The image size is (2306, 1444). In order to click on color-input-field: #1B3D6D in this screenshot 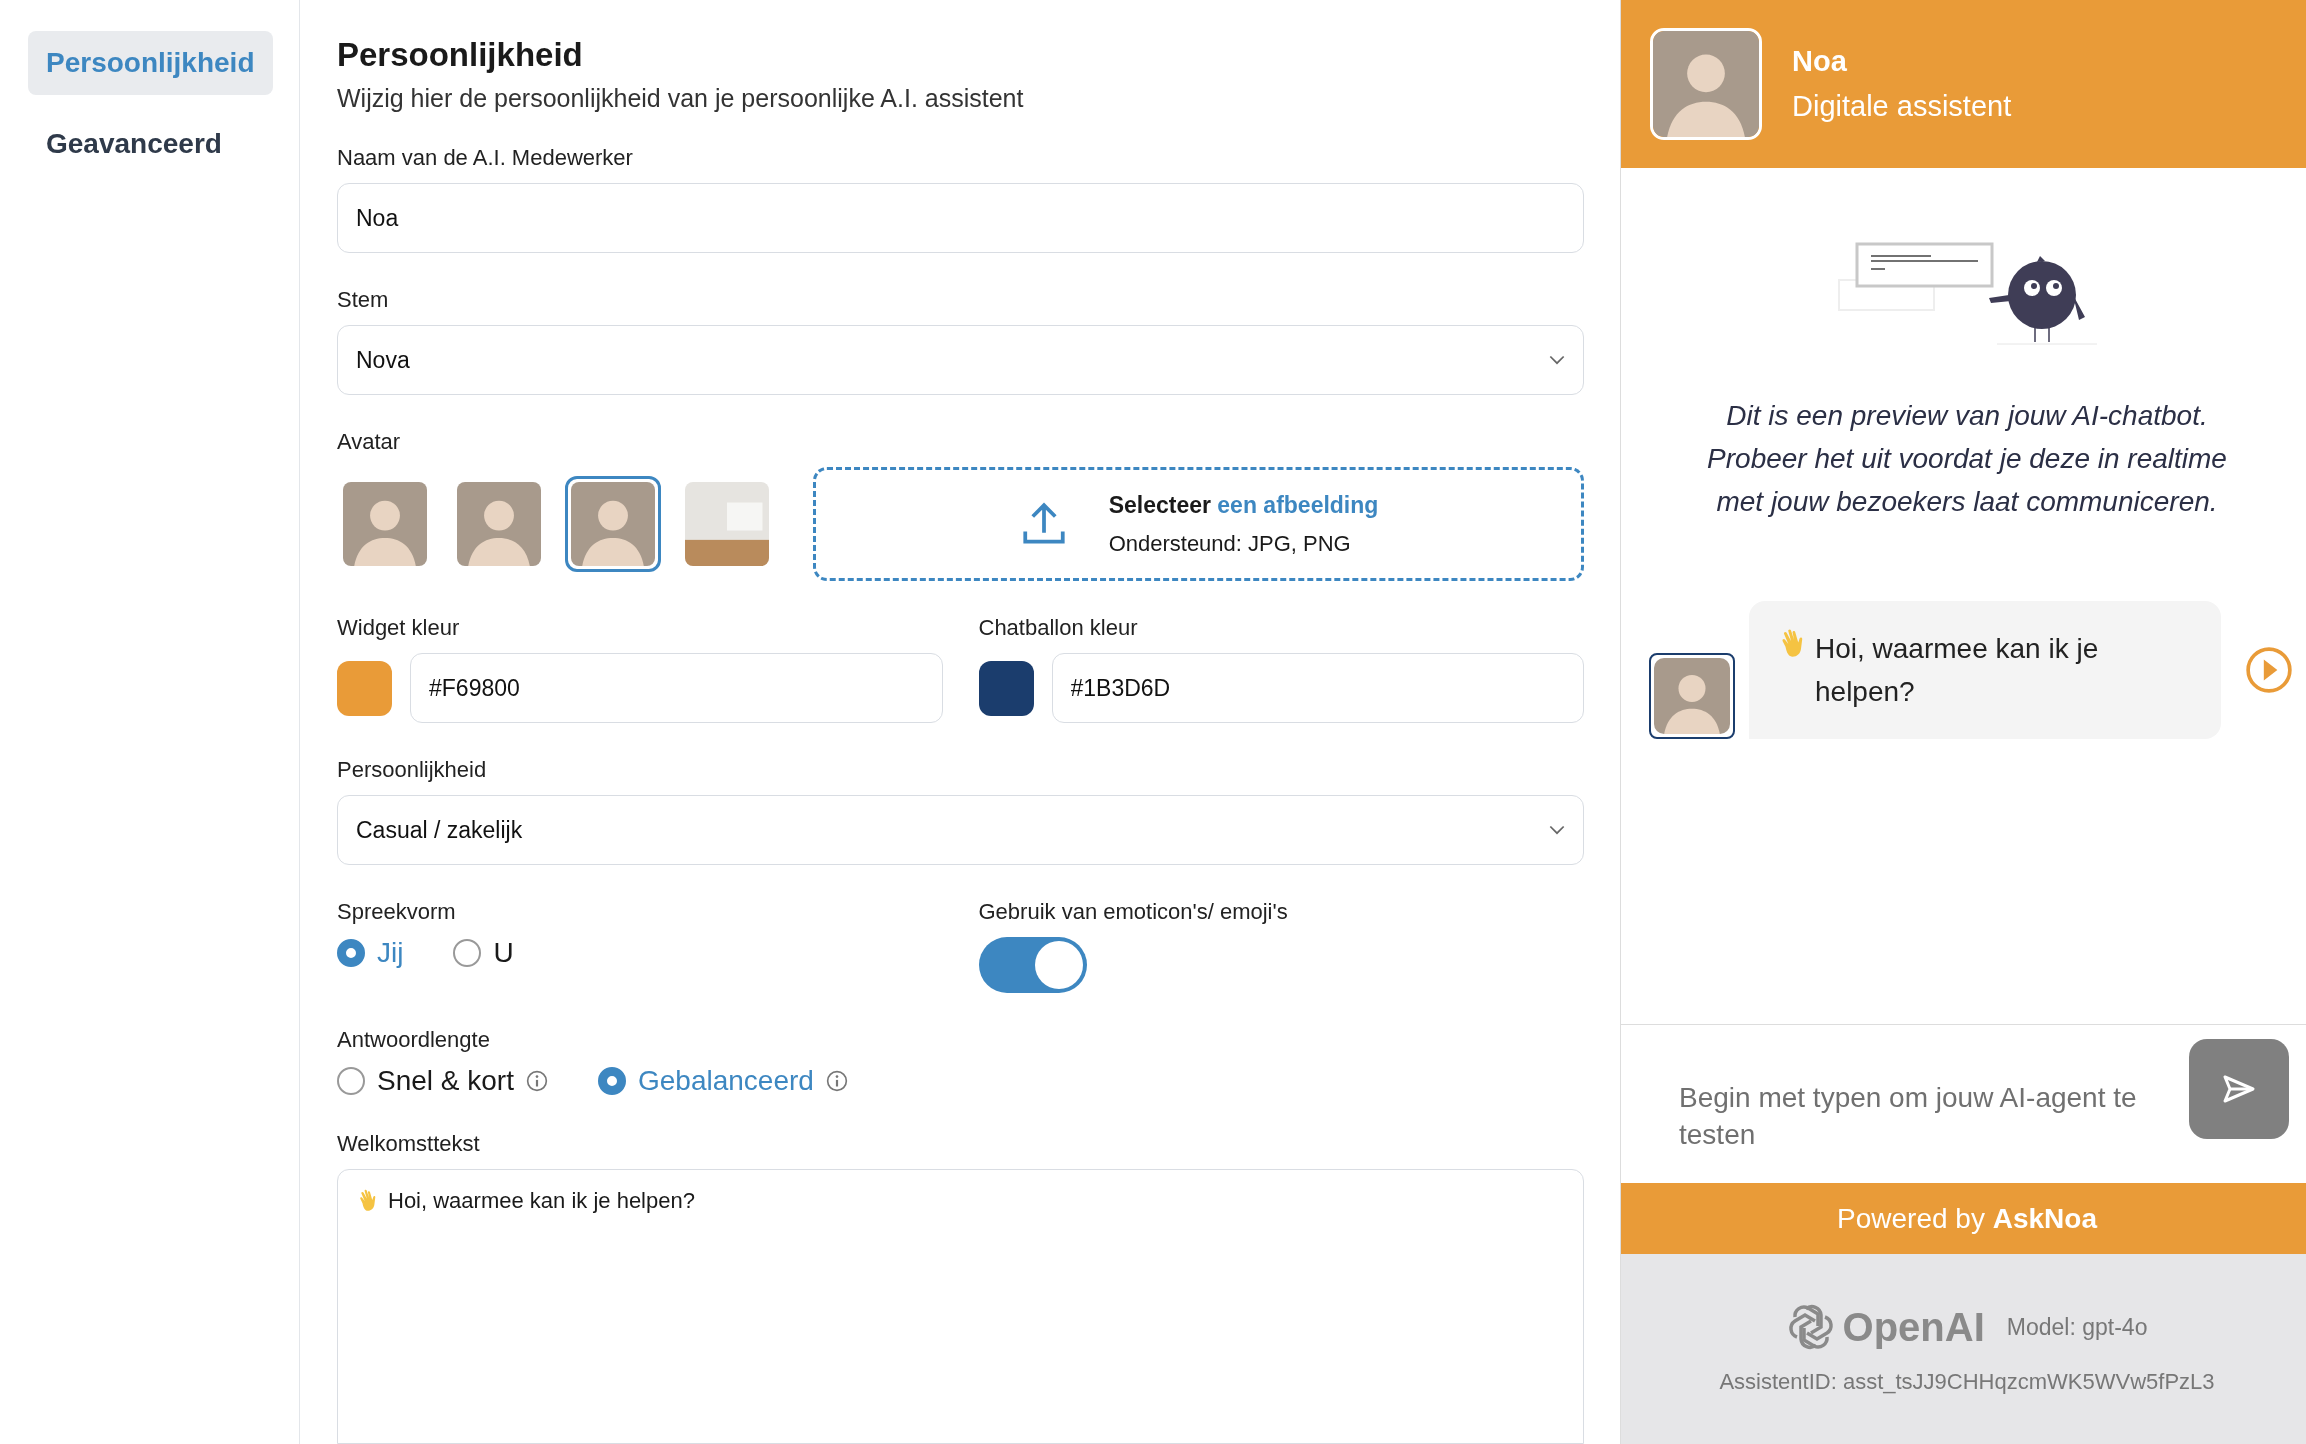, I will do `click(1317, 688)`.